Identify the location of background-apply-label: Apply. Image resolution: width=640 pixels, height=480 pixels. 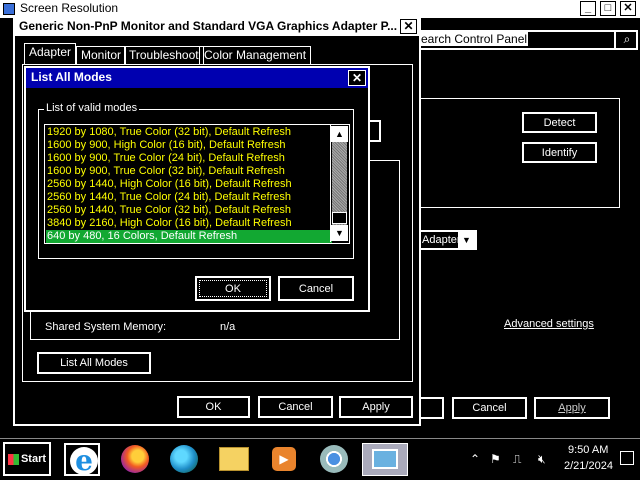
(572, 408).